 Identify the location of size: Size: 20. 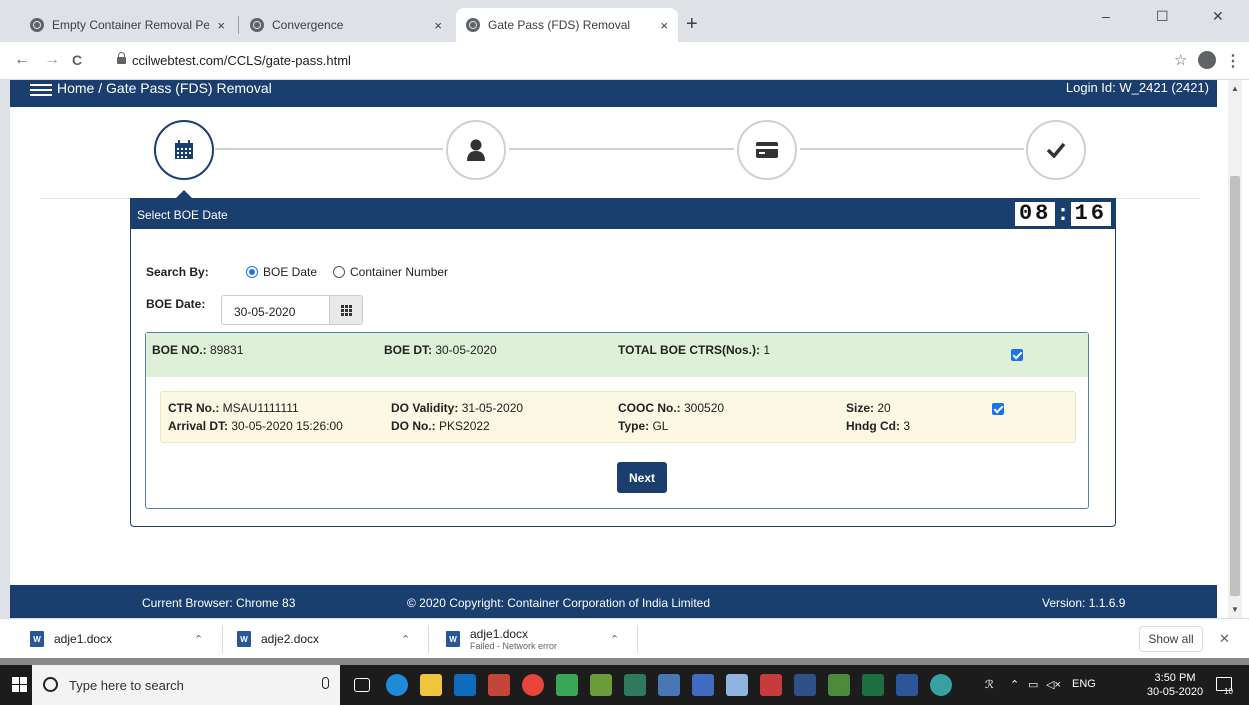
(868, 408).